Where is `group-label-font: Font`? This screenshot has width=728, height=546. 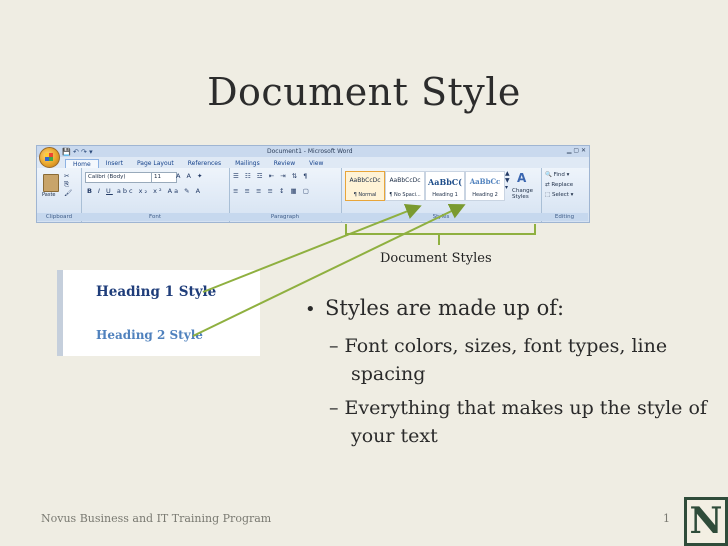
group-label-font: Font is located at coordinates (155, 217).